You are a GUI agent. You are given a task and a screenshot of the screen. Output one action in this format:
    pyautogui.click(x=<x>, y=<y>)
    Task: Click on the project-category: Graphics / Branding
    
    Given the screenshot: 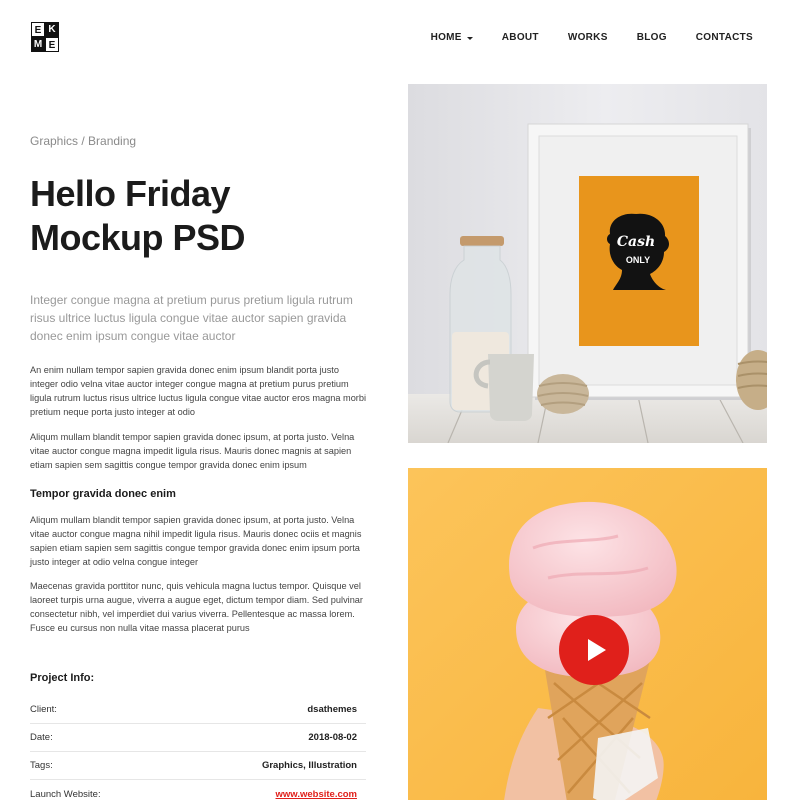 What is the action you would take?
    pyautogui.click(x=83, y=141)
    